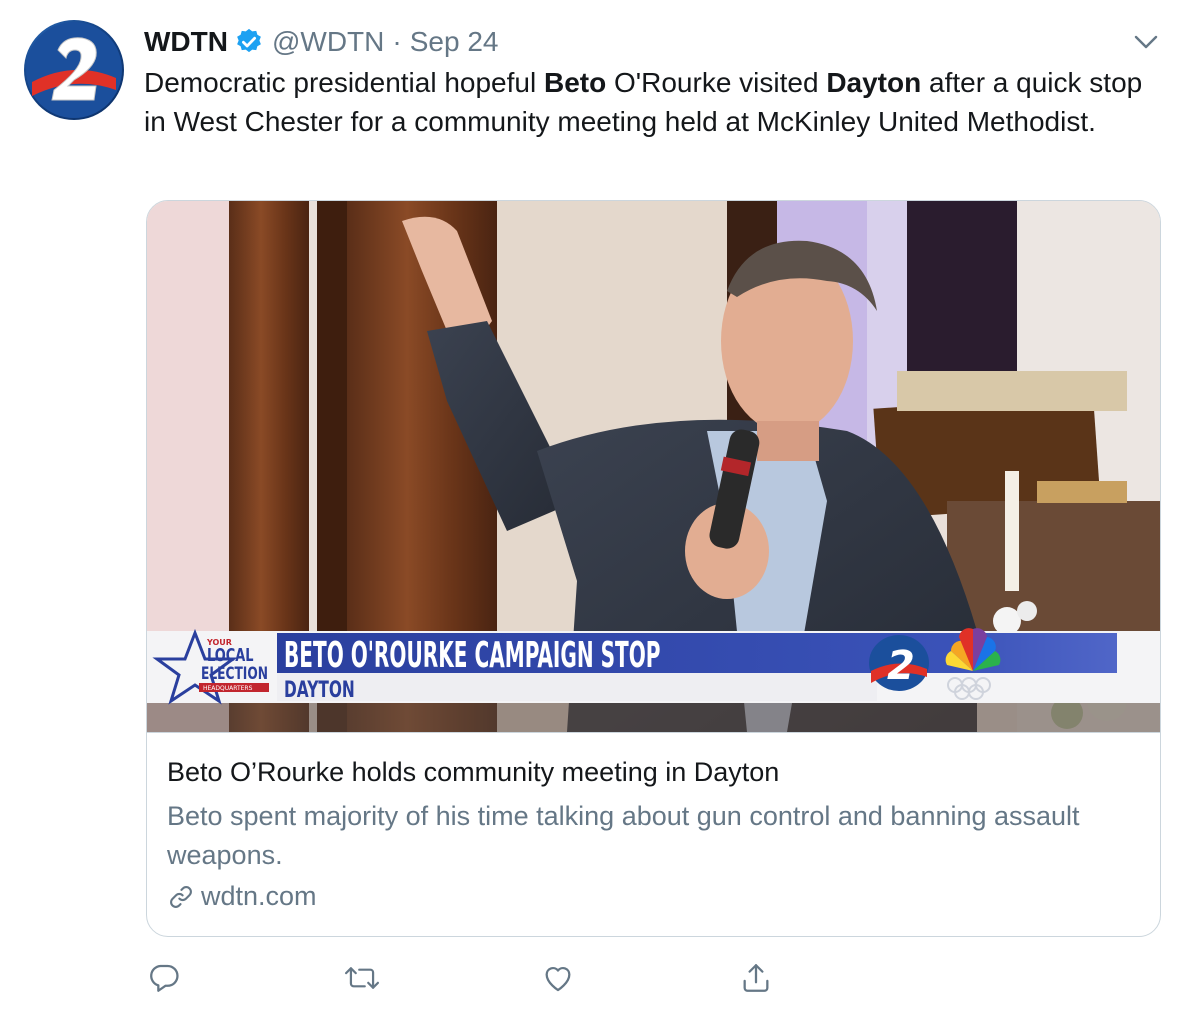 The image size is (1180, 1012). I want to click on reply-icon, so click(164, 978).